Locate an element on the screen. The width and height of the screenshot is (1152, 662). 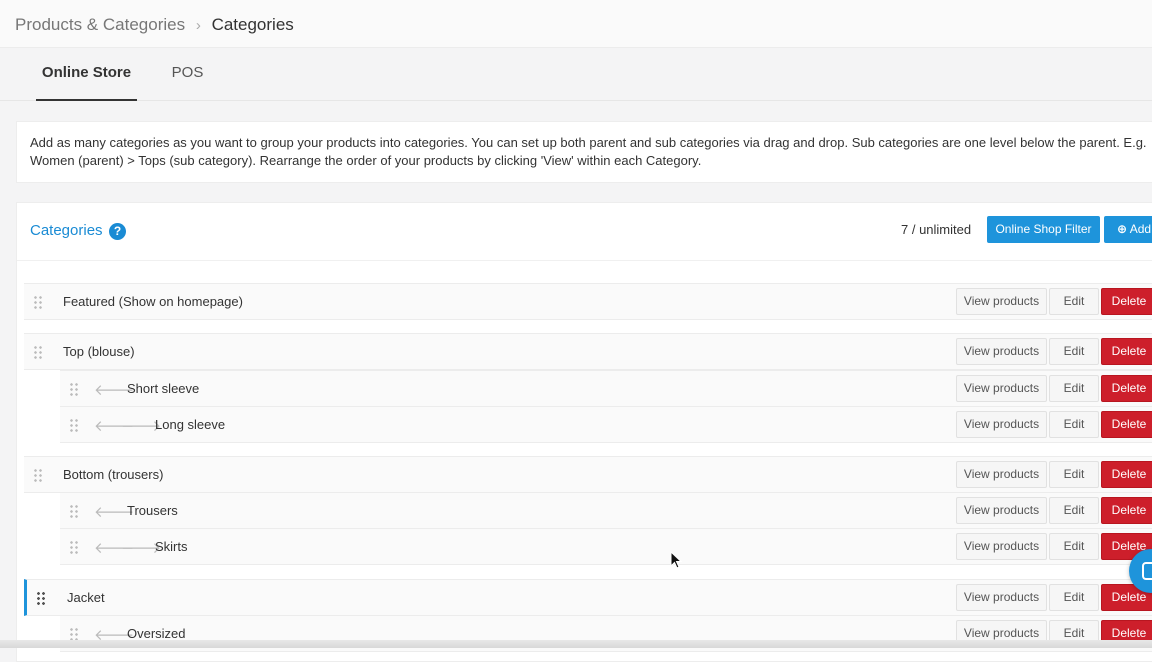
tab-bar: Online Store POS is located at coordinates (576, 75).